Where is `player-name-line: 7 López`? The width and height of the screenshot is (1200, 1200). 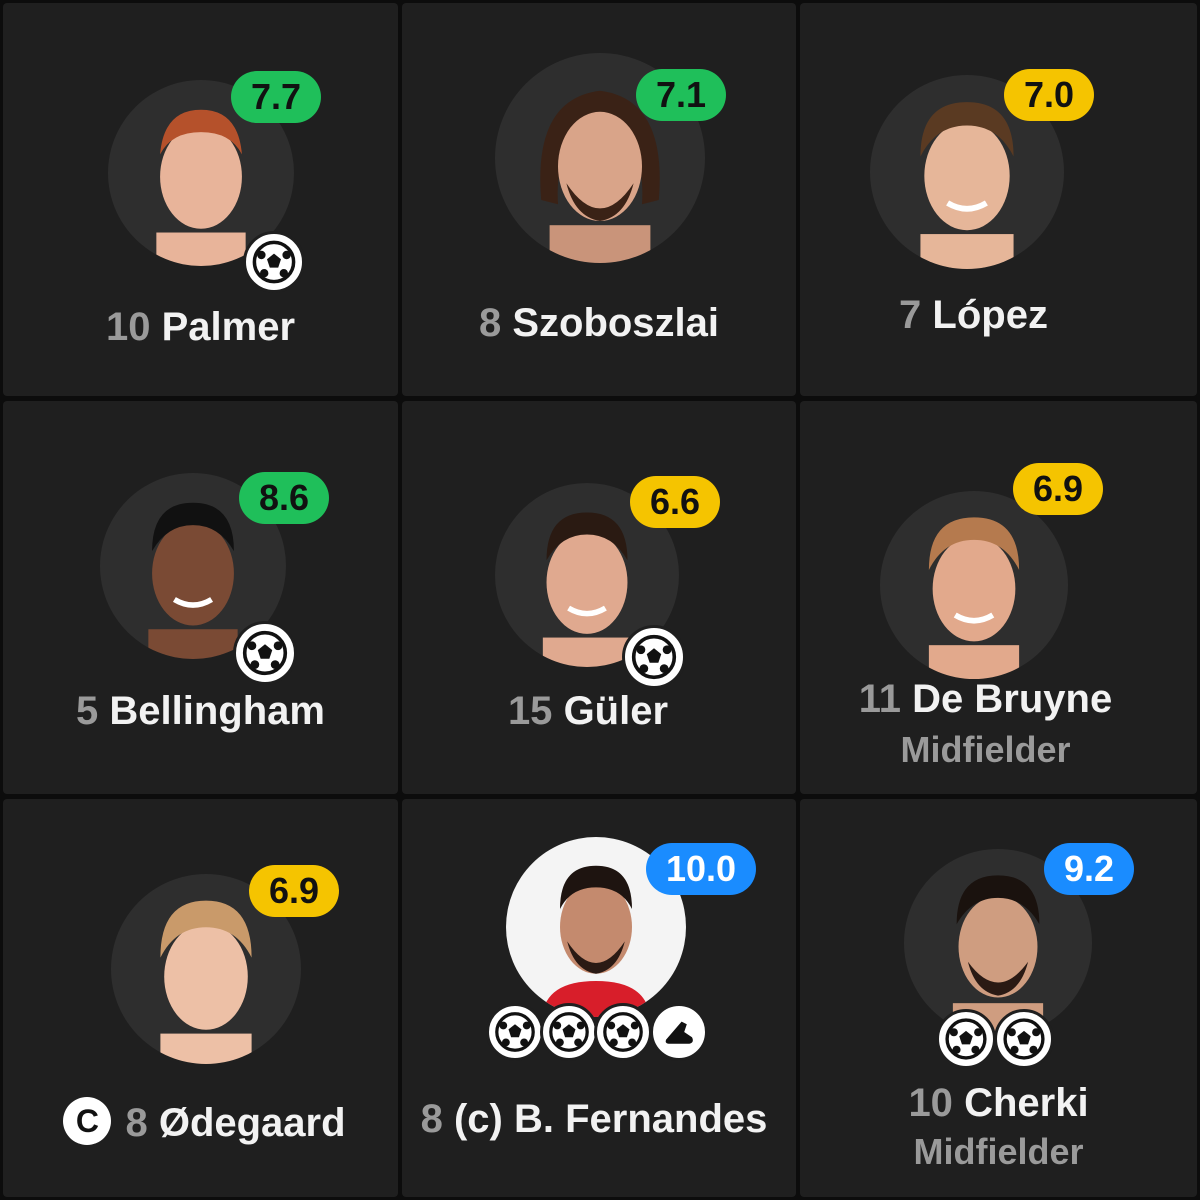
player-name-line: 7 López is located at coordinates (973, 315).